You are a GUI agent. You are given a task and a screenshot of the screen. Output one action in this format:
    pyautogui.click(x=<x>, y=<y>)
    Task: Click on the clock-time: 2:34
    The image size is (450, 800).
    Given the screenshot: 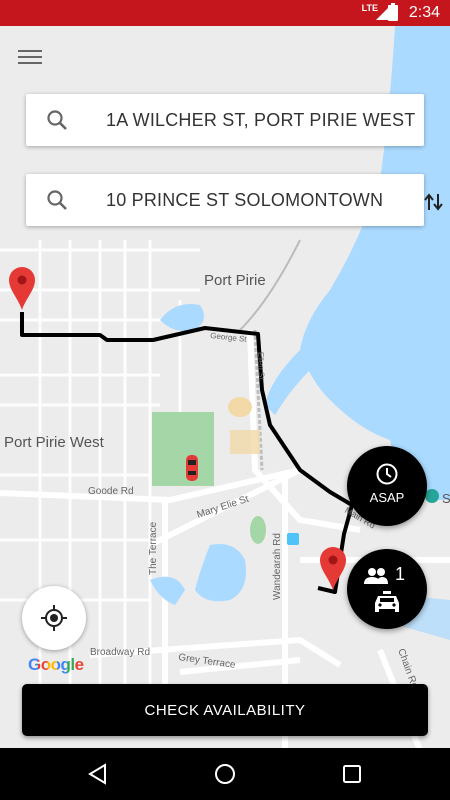 What is the action you would take?
    pyautogui.click(x=424, y=12)
    